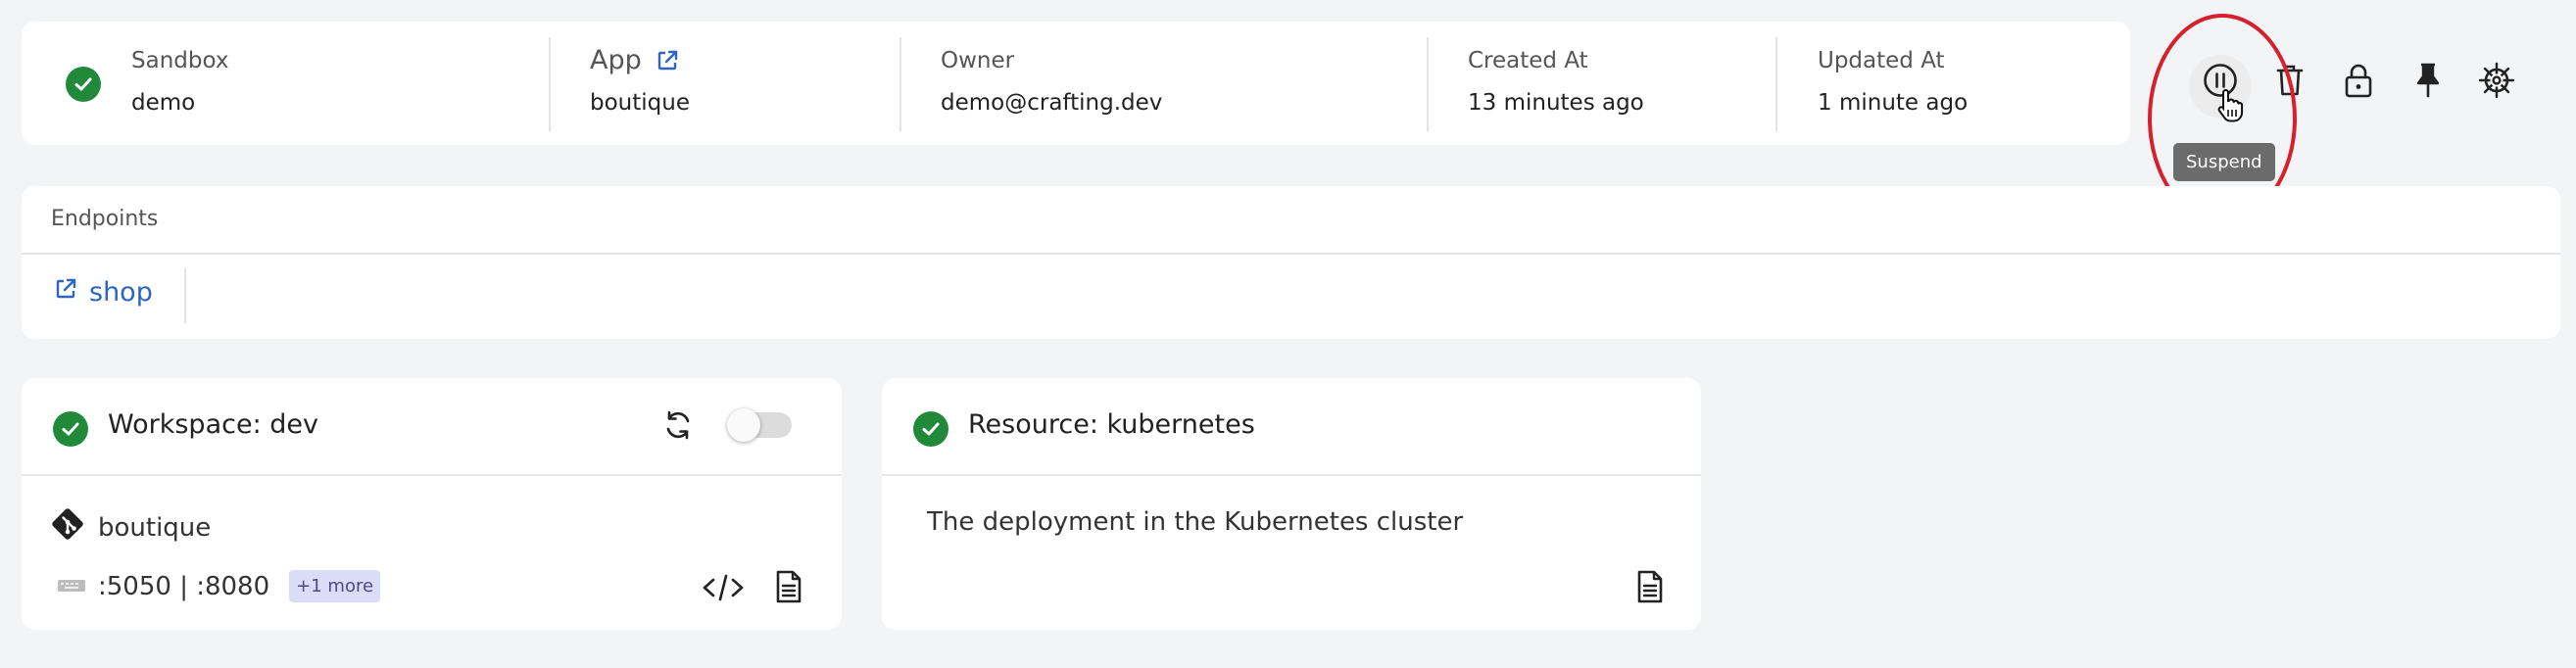  I want to click on resource-description: The deployment in the Kubernetes cluster, so click(1195, 522).